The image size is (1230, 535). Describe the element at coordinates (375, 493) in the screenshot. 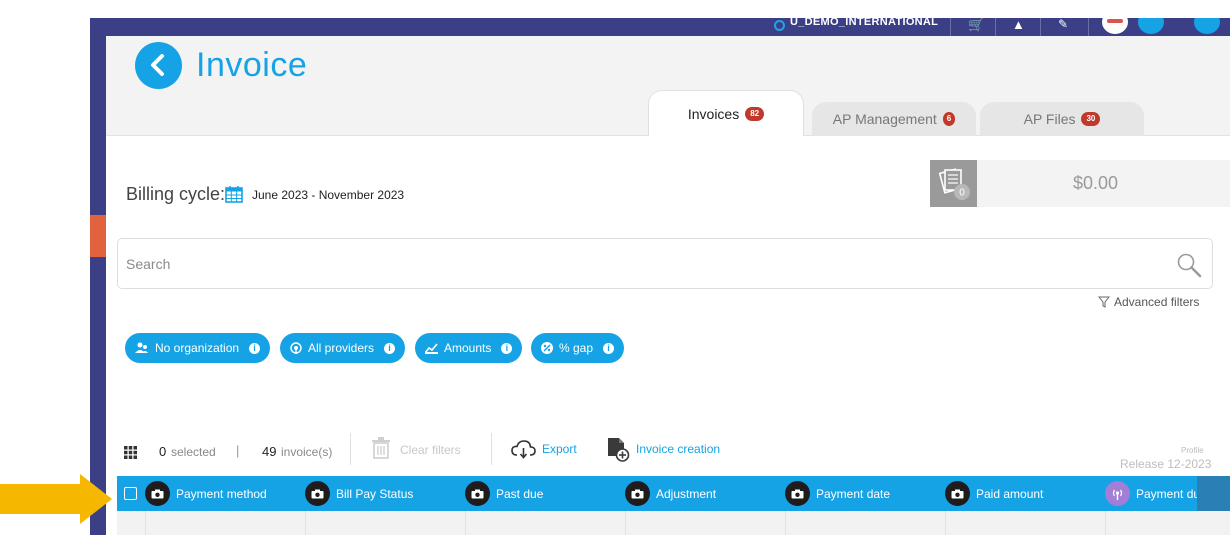

I see `column-label: Bill Pay Status` at that location.